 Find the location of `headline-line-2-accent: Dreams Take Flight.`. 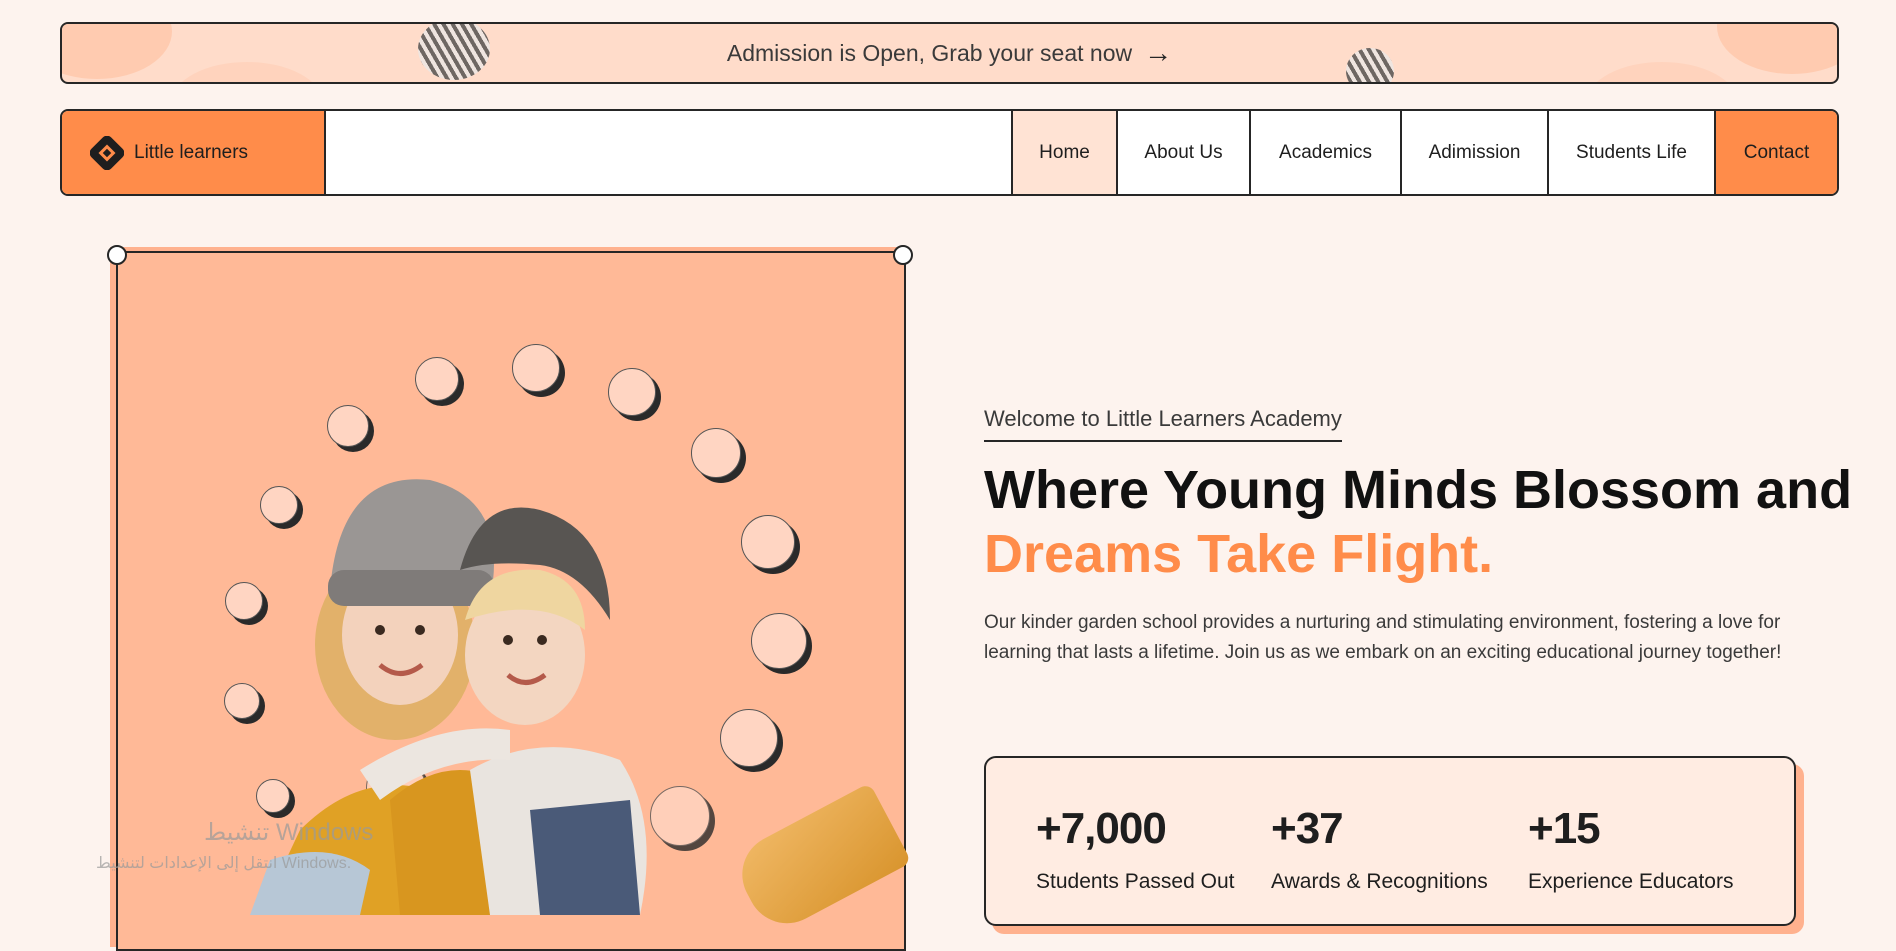

headline-line-2-accent: Dreams Take Flight. is located at coordinates (1239, 554).